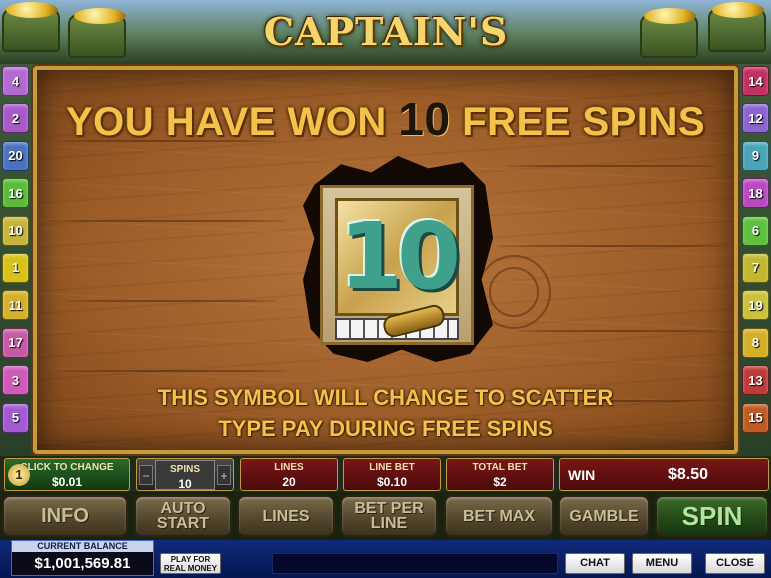  I want to click on coin-icon: 1, so click(19, 475).